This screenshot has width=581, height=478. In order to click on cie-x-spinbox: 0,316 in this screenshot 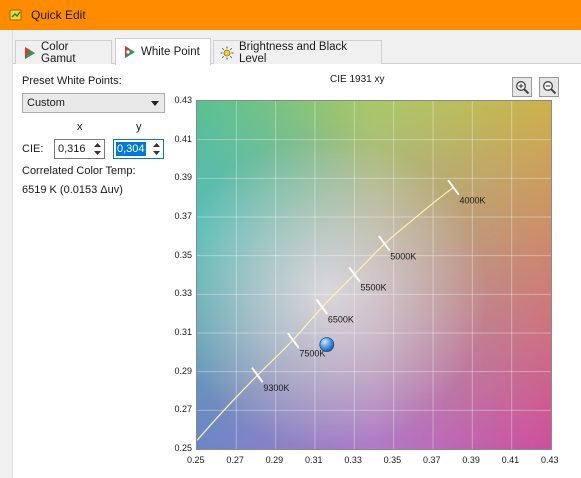, I will do `click(79, 149)`.